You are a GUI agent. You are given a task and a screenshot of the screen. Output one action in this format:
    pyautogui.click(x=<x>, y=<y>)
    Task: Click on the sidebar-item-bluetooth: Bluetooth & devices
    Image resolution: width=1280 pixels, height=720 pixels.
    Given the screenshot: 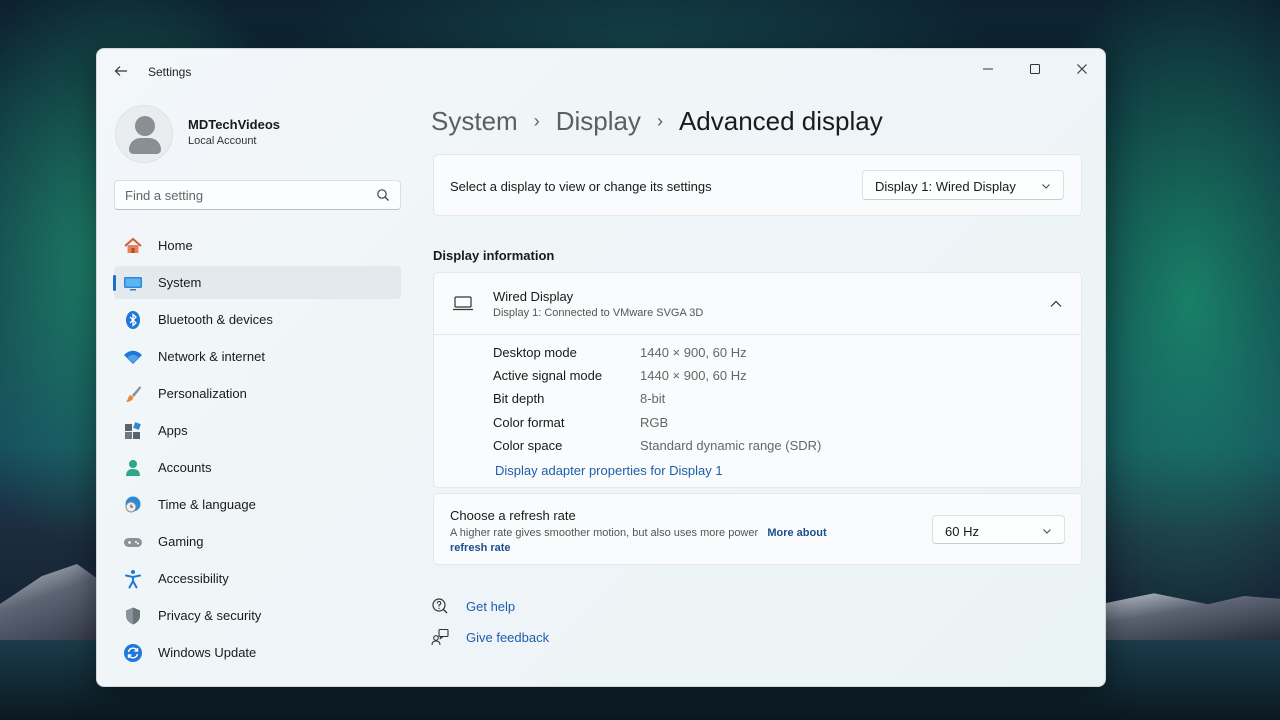 What is the action you would take?
    pyautogui.click(x=257, y=319)
    